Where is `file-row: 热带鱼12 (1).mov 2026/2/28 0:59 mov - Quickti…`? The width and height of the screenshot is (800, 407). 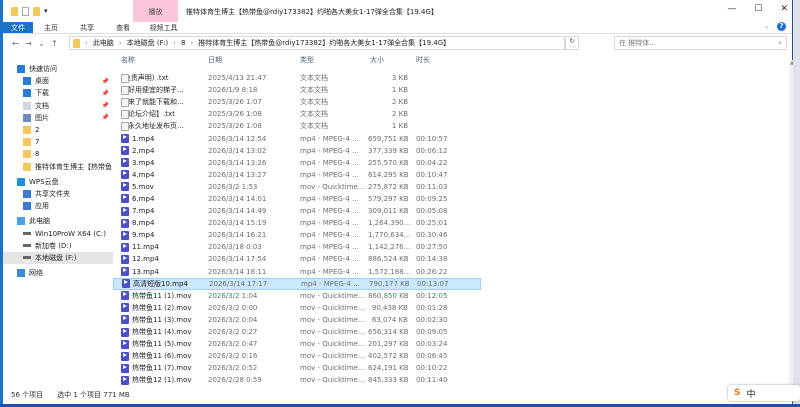
file-row: 热带鱼12 (1).mov 2026/2/28 0:59 mov - Quickti… is located at coordinates (451, 380).